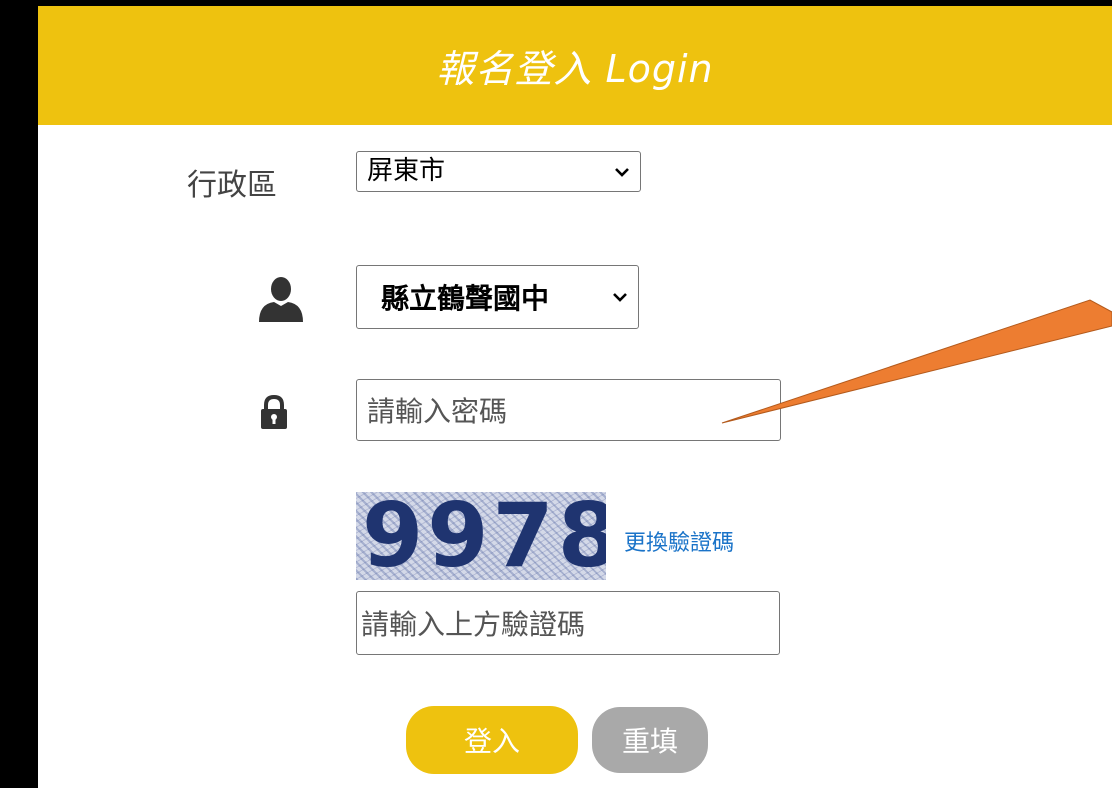 The height and width of the screenshot is (788, 1112). What do you see at coordinates (281, 299) in the screenshot?
I see `user-icon` at bounding box center [281, 299].